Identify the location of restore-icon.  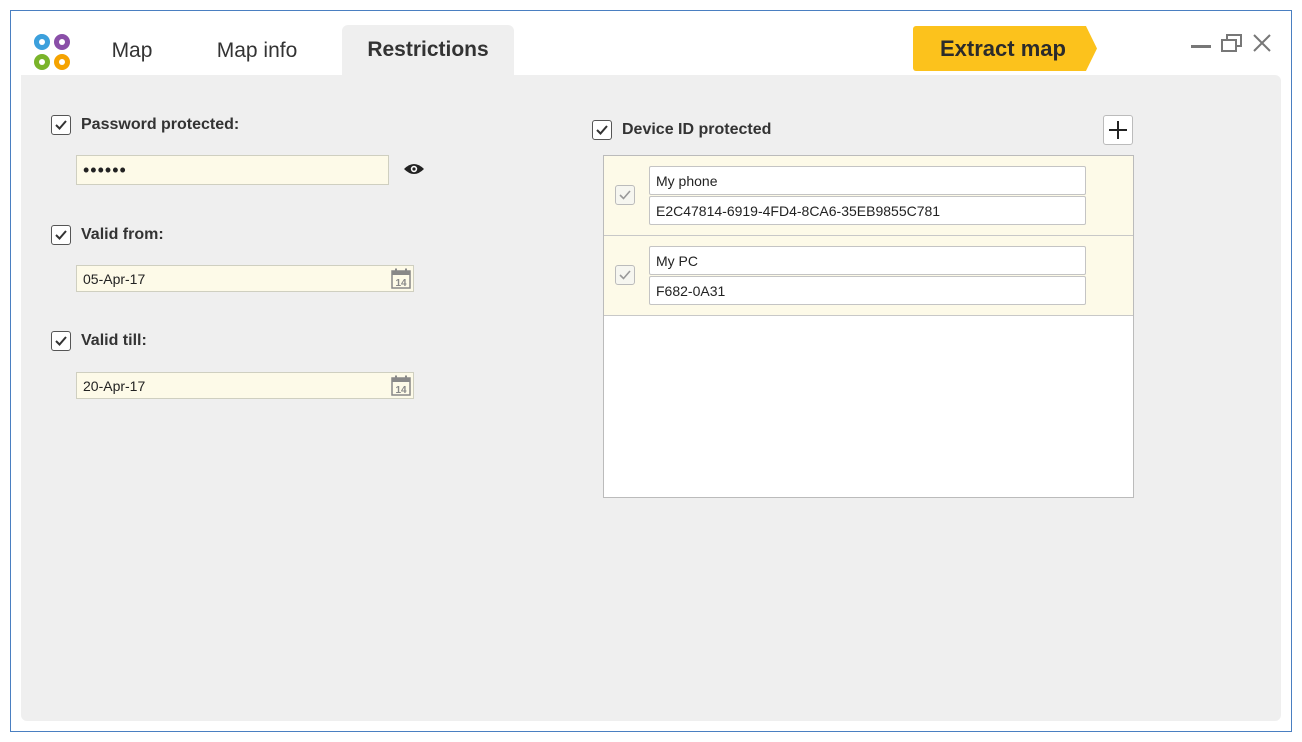
(1232, 43).